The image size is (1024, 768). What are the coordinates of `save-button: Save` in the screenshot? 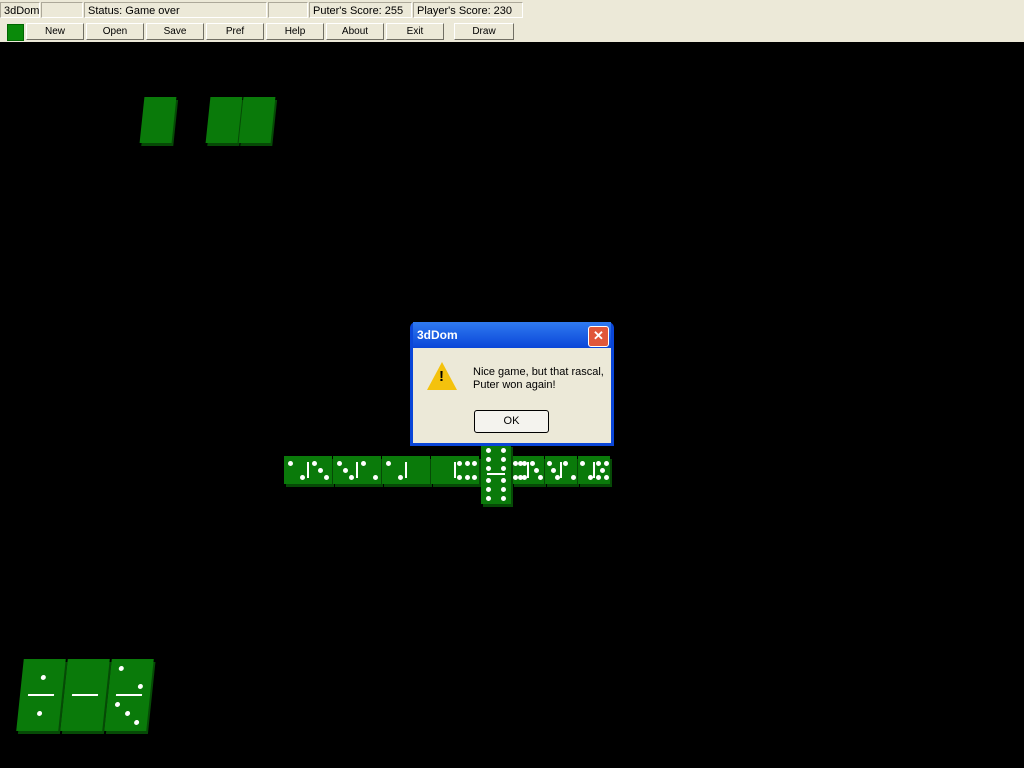 It's located at (175, 31).